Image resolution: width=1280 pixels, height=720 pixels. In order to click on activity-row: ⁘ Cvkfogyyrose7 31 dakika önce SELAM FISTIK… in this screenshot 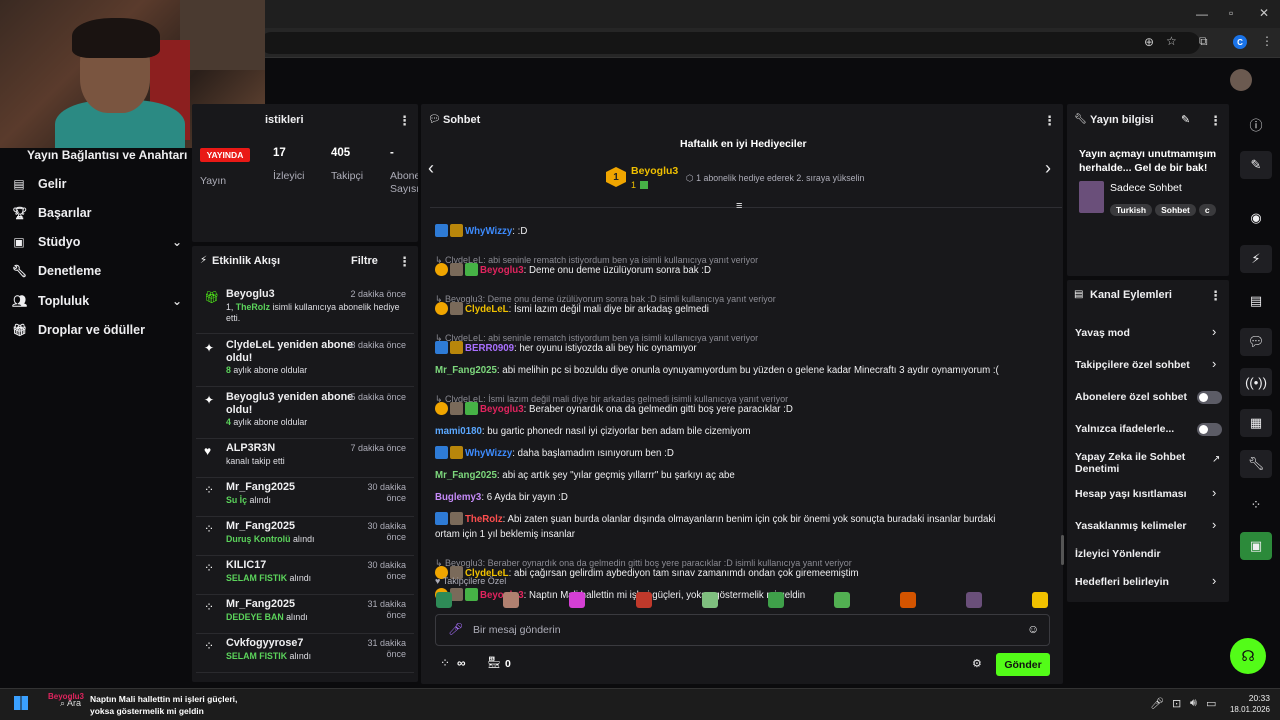, I will do `click(305, 654)`.